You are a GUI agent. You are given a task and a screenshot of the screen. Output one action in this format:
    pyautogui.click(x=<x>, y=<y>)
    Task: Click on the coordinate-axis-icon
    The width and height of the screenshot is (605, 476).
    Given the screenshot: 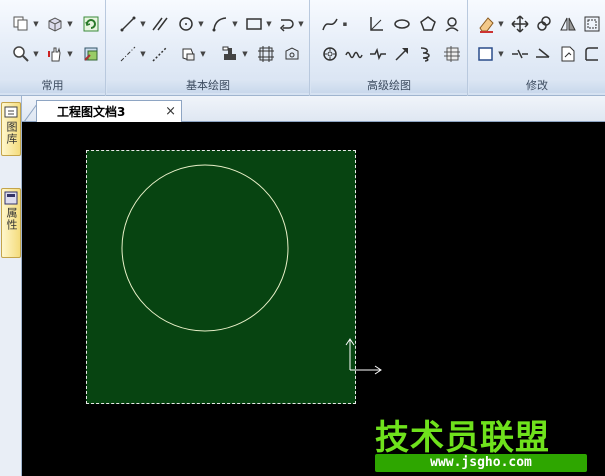 What is the action you would take?
    pyautogui.click(x=363, y=356)
    